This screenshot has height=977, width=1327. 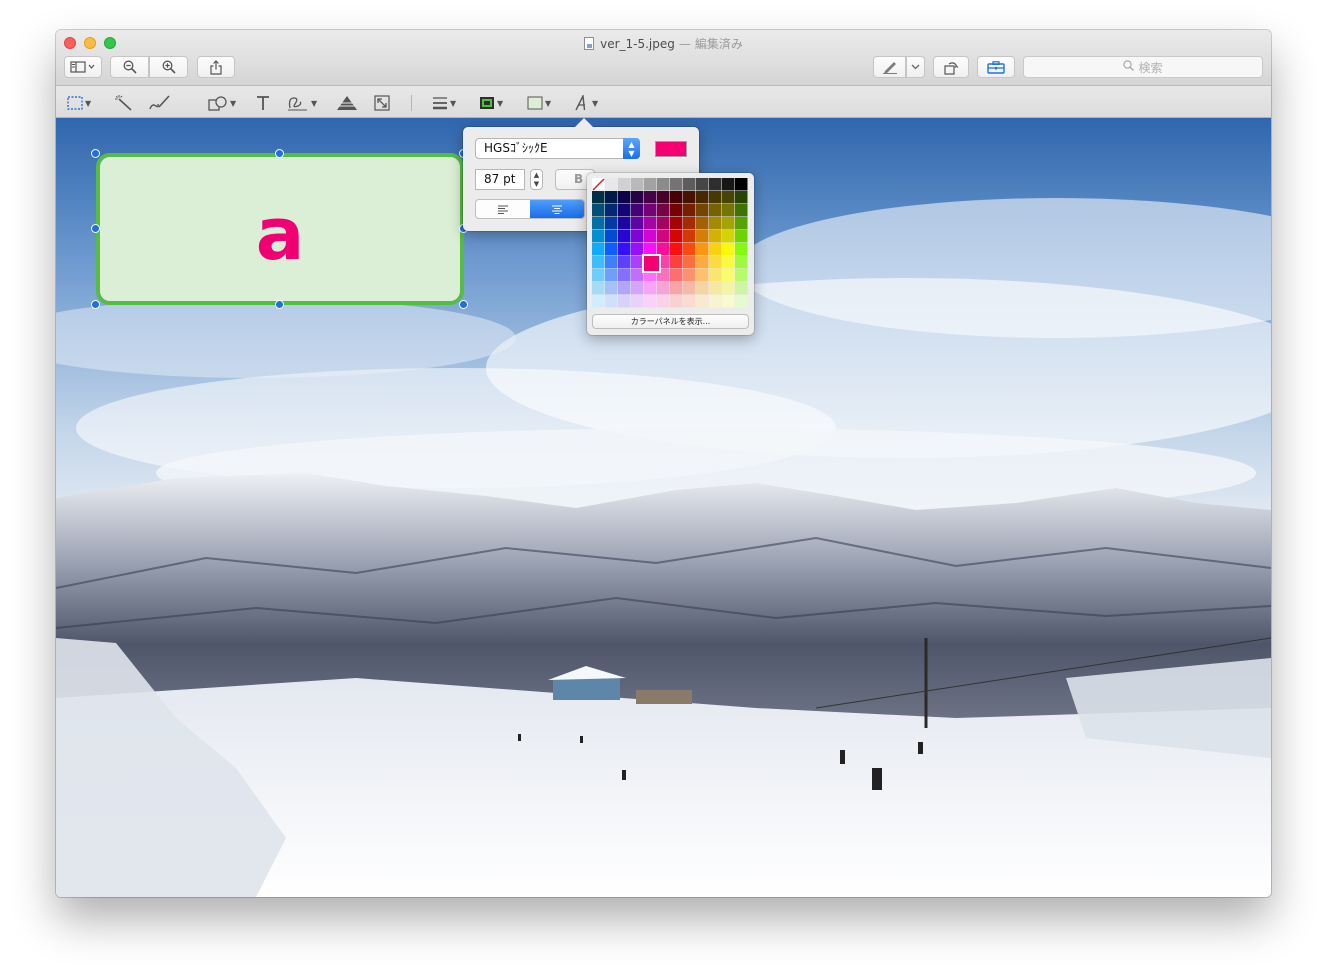 What do you see at coordinates (347, 103) in the screenshot?
I see `adjust-color-tool` at bounding box center [347, 103].